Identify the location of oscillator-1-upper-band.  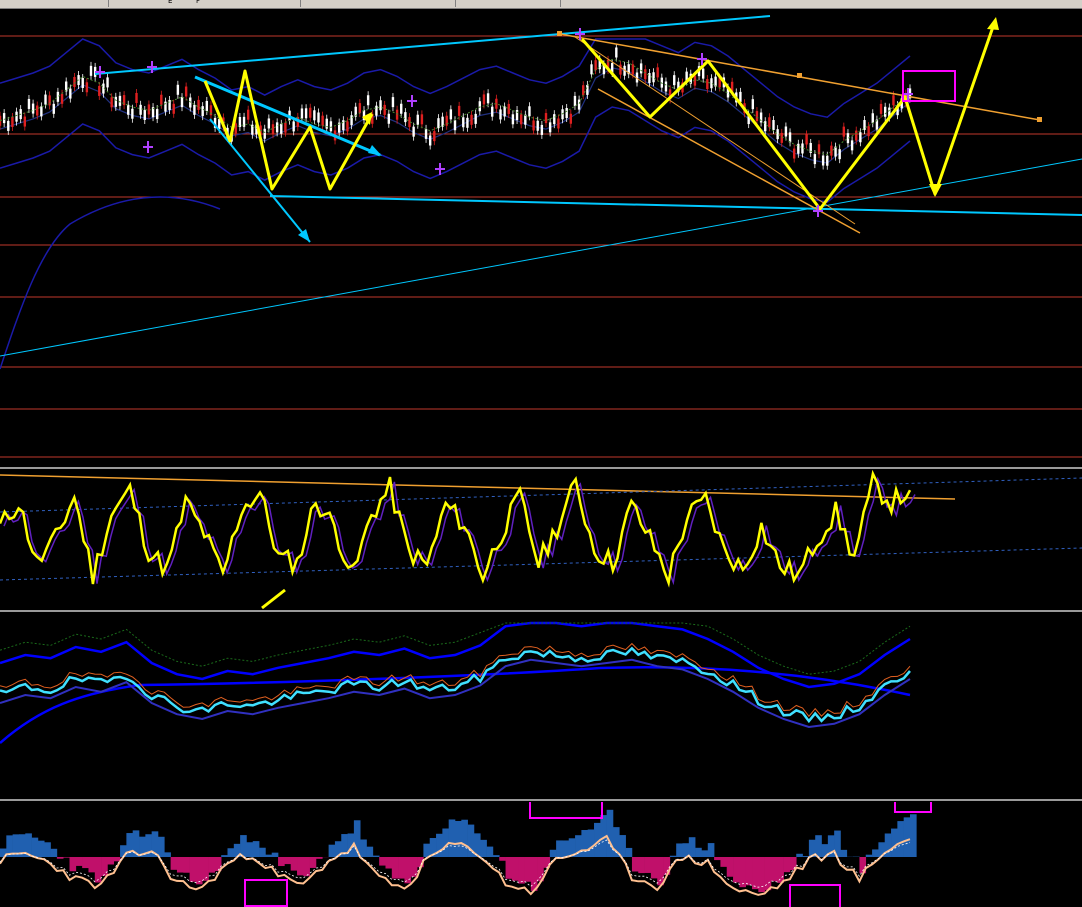
(541, 495).